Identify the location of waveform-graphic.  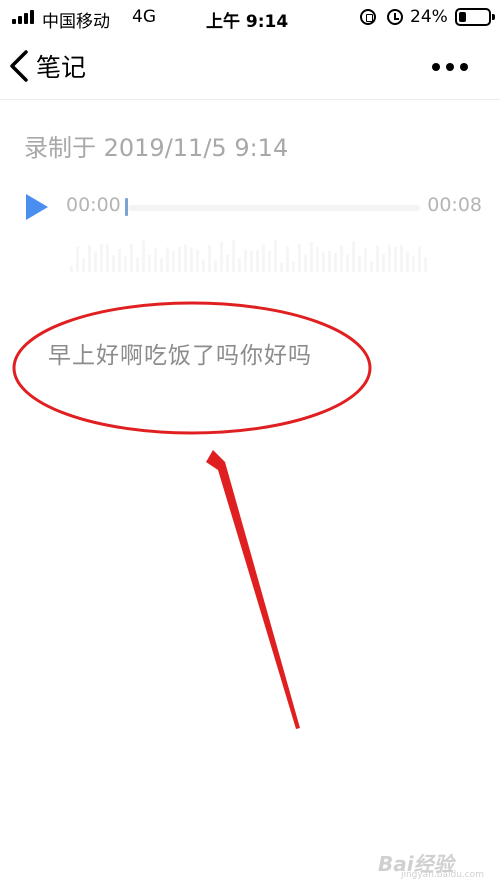
(248, 255).